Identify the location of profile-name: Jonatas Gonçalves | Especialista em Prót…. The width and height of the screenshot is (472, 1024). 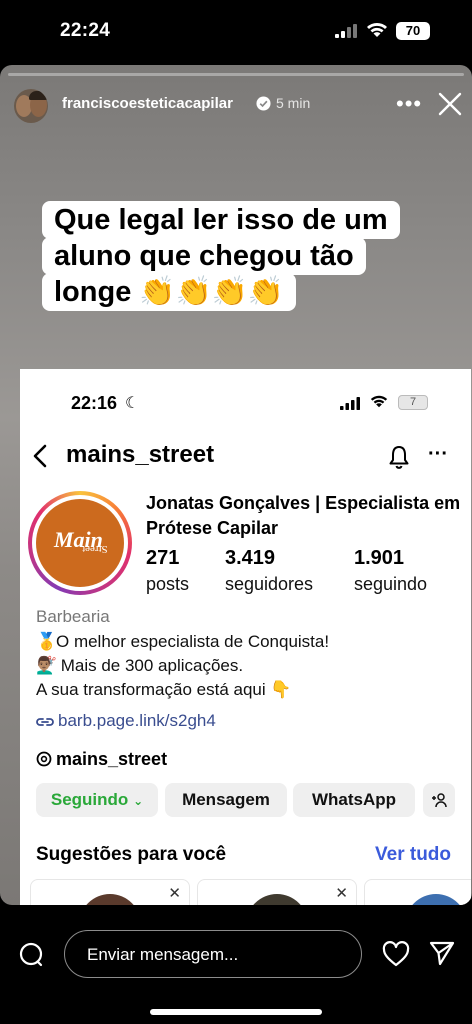
(303, 515).